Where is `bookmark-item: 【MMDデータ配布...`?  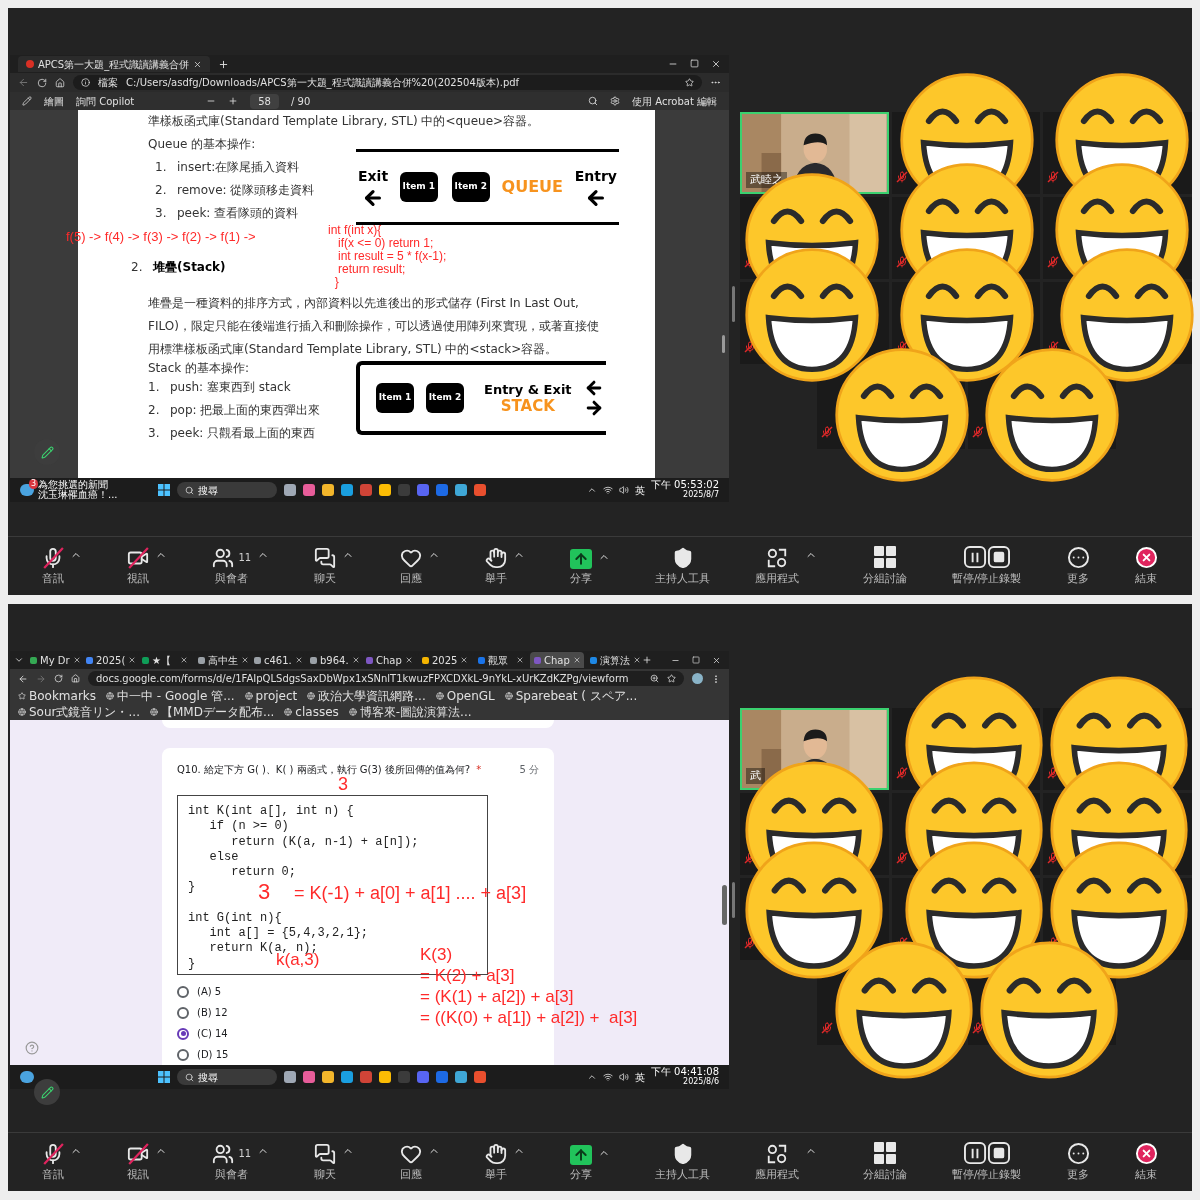
bookmark-item: 【MMDデータ配布... is located at coordinates (217, 712).